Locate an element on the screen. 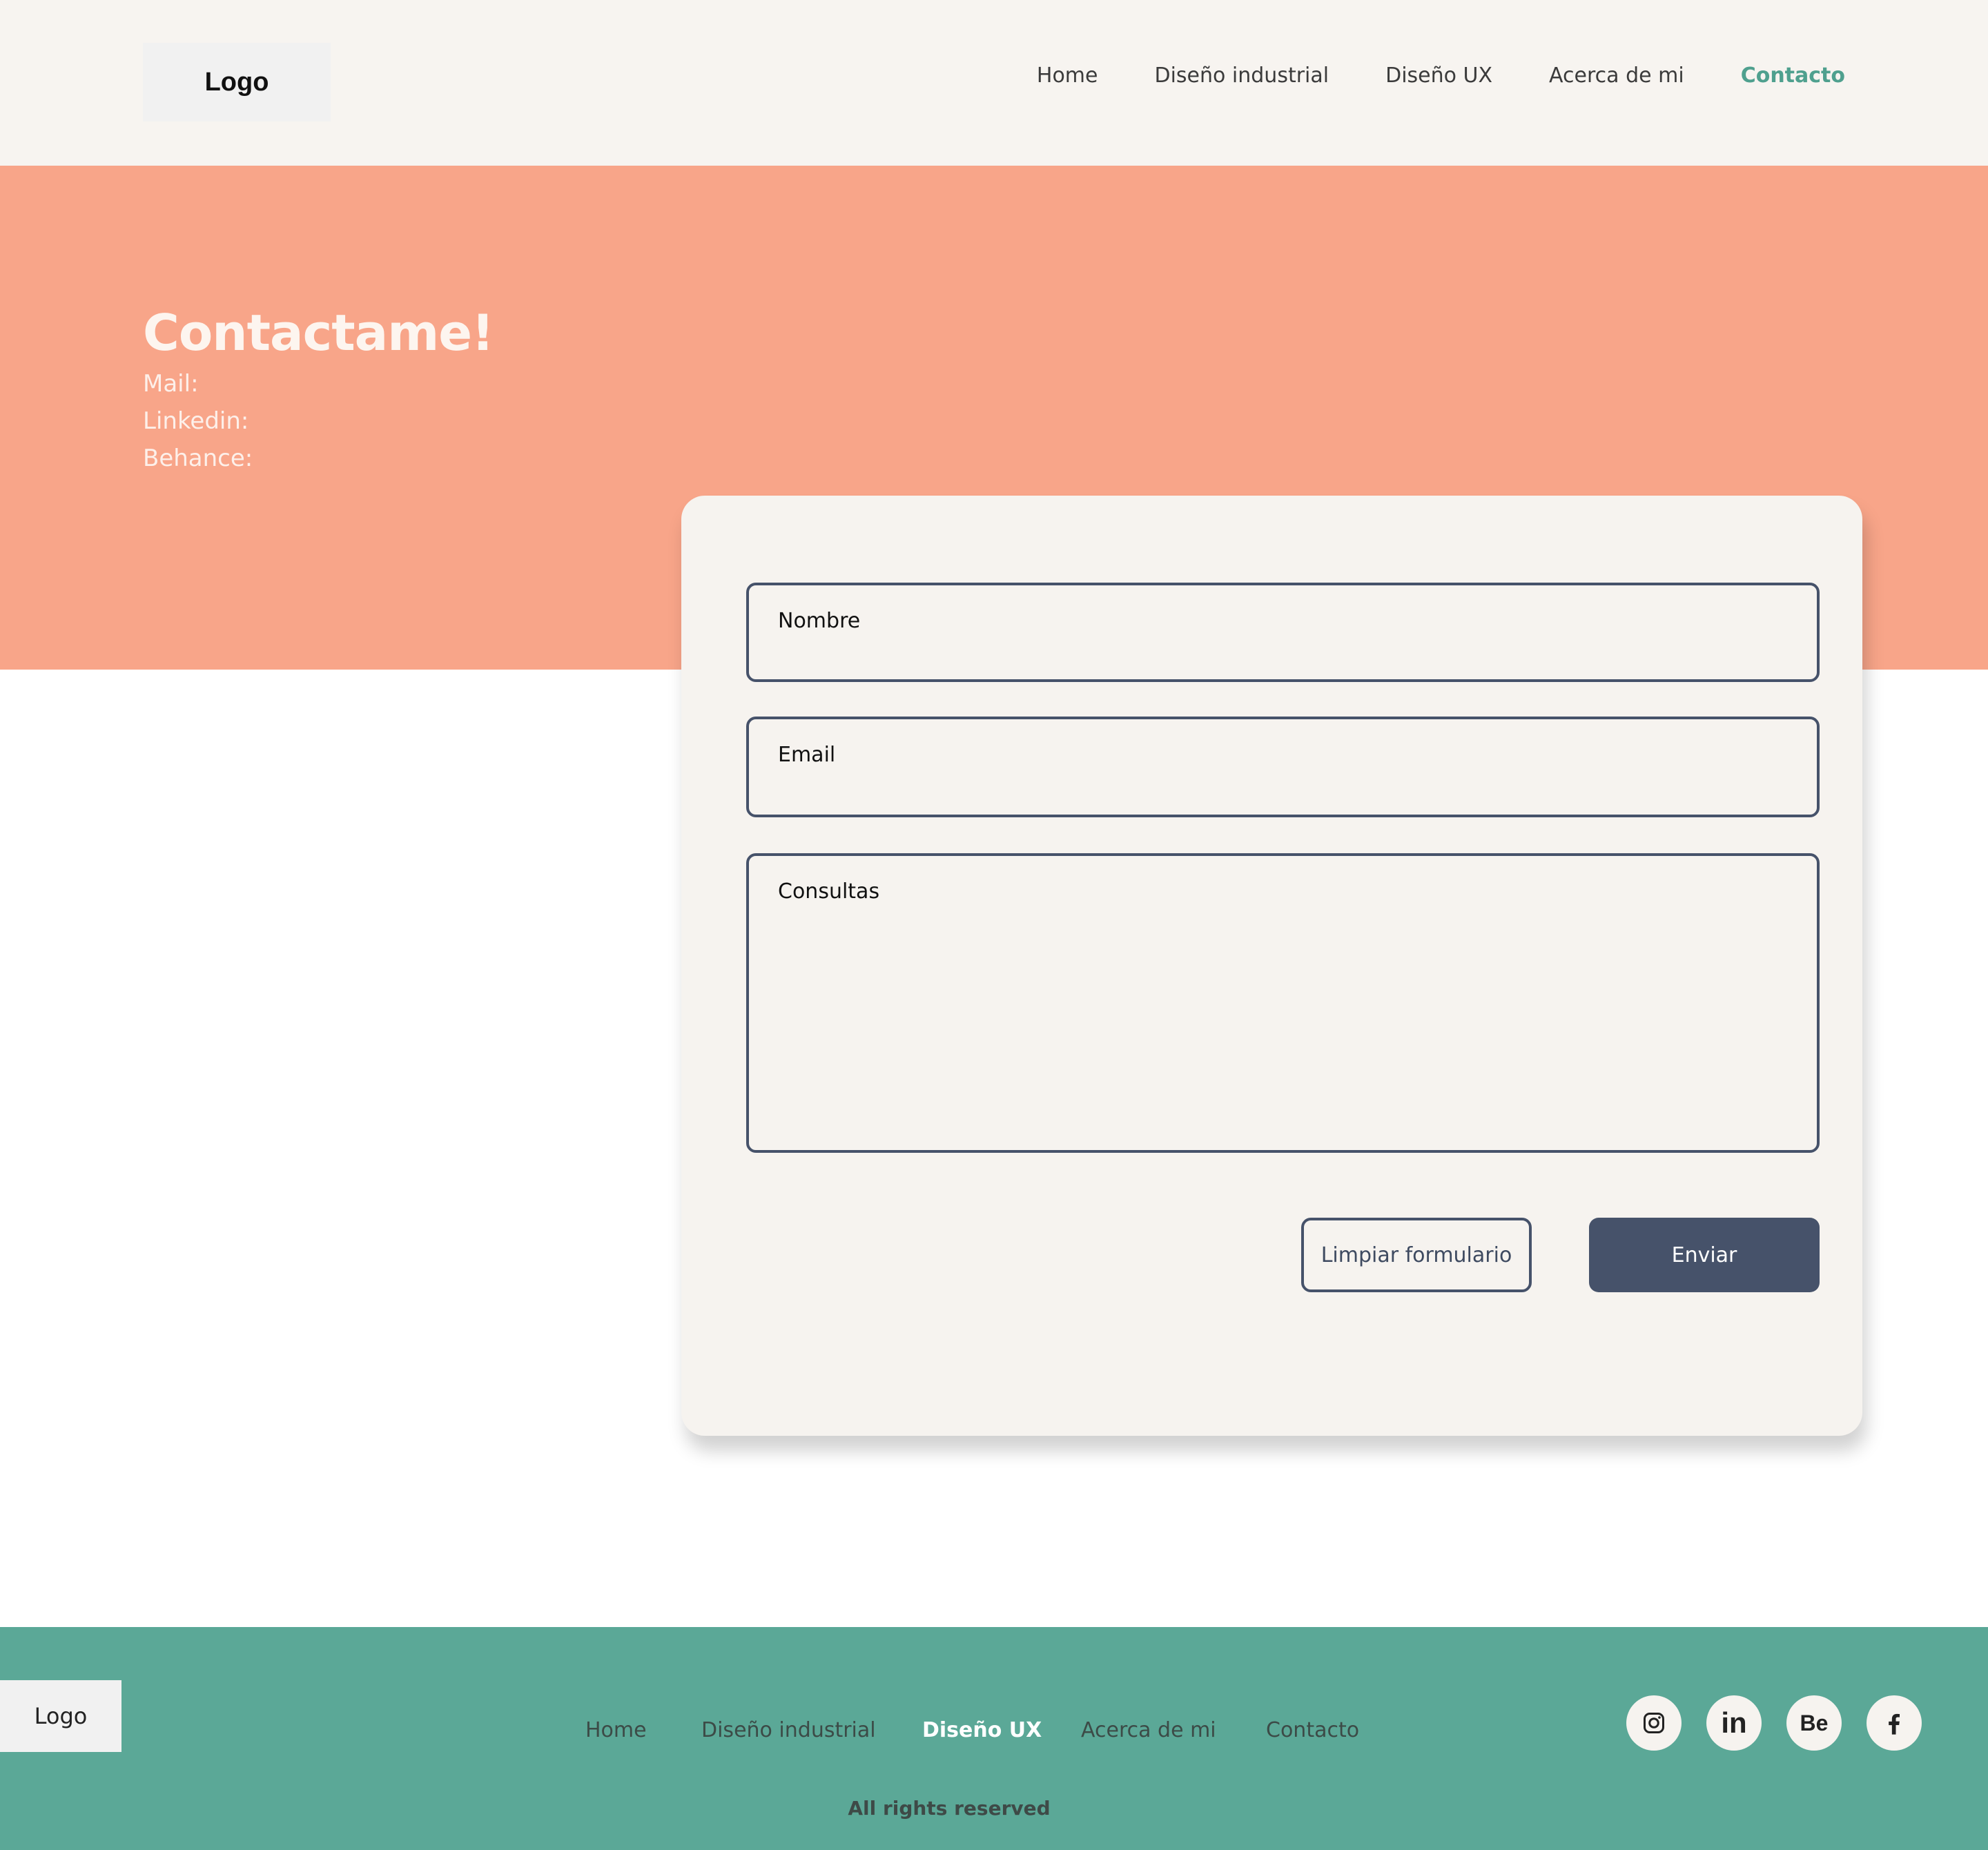  email-input-placeholder: Email is located at coordinates (807, 755).